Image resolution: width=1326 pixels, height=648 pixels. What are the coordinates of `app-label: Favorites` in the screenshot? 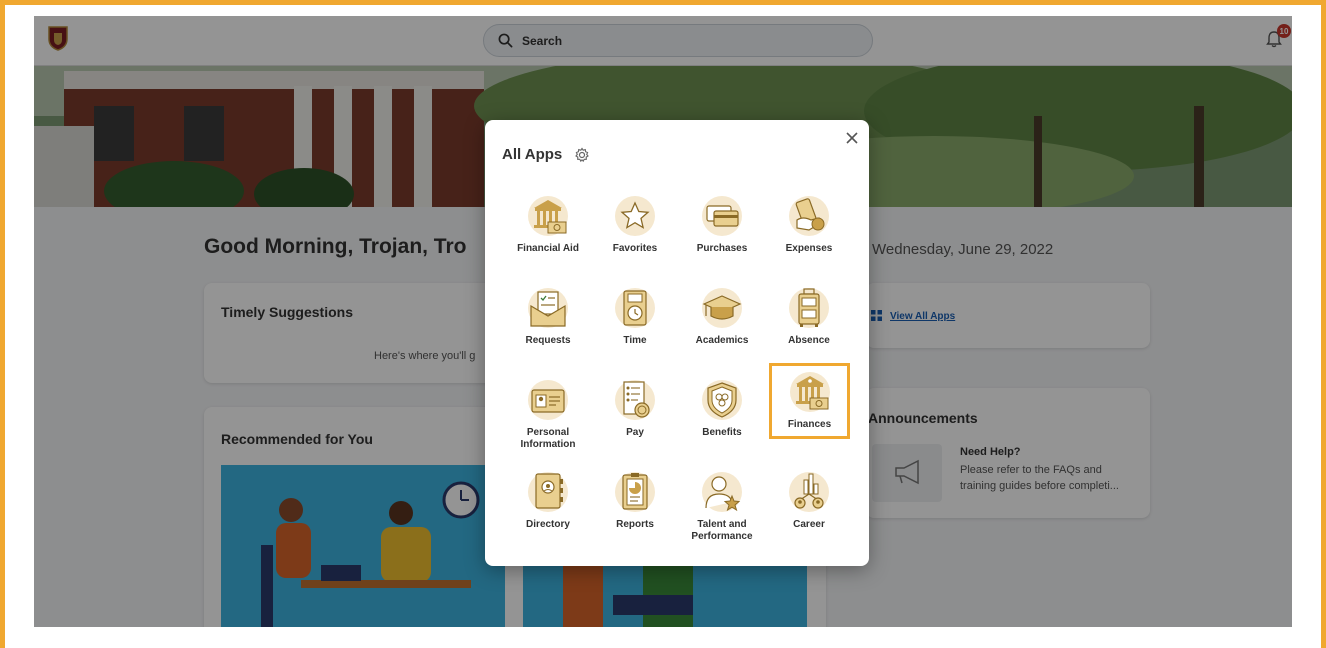 It's located at (635, 248).